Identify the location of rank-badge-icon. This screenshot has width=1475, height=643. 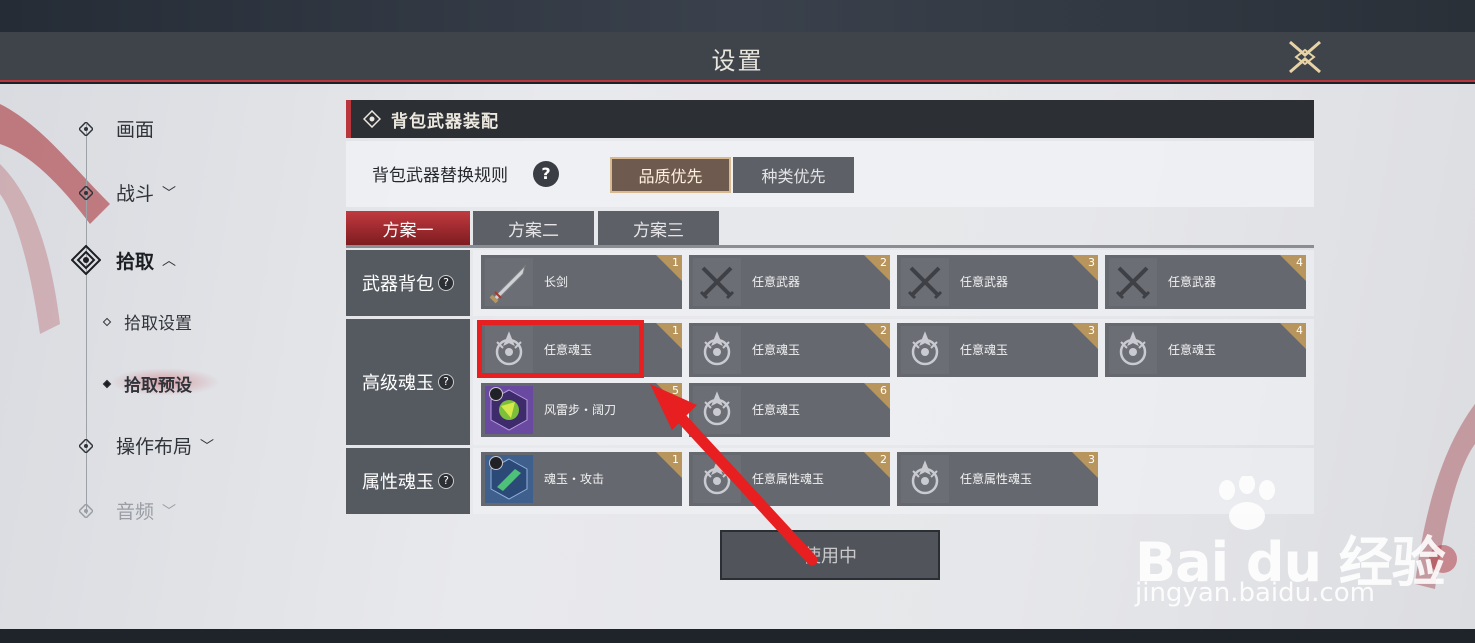
(496, 463).